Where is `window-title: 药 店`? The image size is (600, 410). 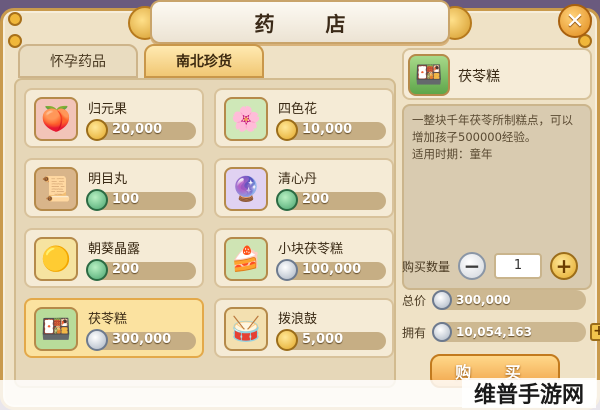
window-title: 药 店 is located at coordinates (311, 23).